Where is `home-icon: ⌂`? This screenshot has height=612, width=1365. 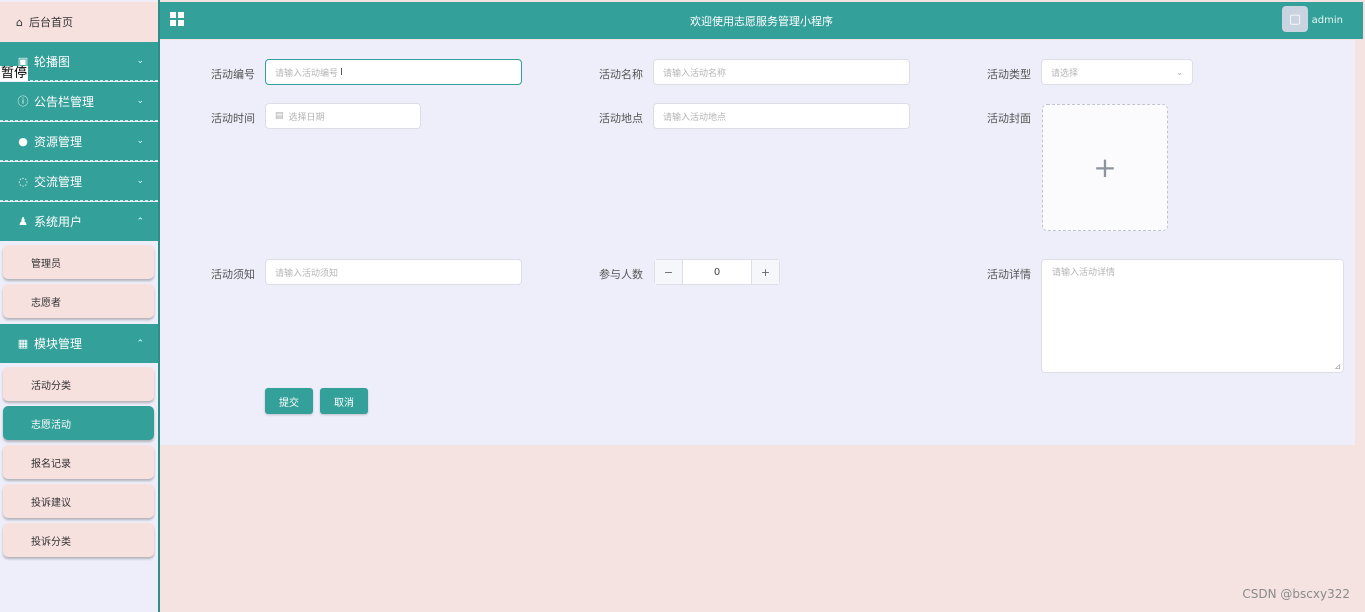 home-icon: ⌂ is located at coordinates (19, 22).